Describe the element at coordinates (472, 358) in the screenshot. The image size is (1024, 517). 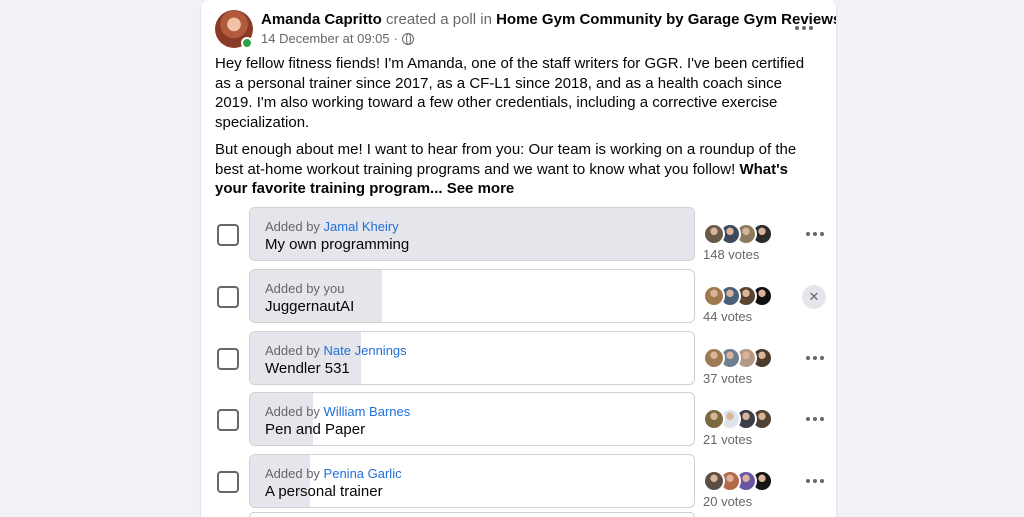
I see `poll-option-bar: Added by Nate Jennings Wendler 531` at that location.